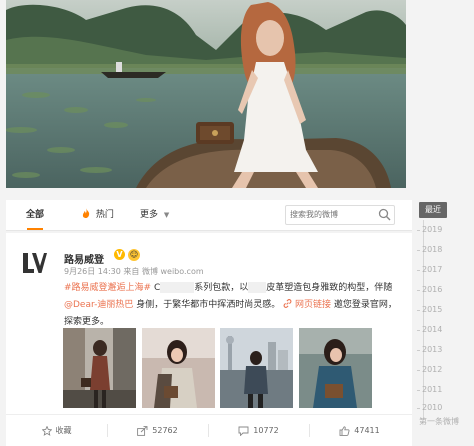  Describe the element at coordinates (134, 255) in the screenshot. I see `member-badge-icon: ☺` at that location.